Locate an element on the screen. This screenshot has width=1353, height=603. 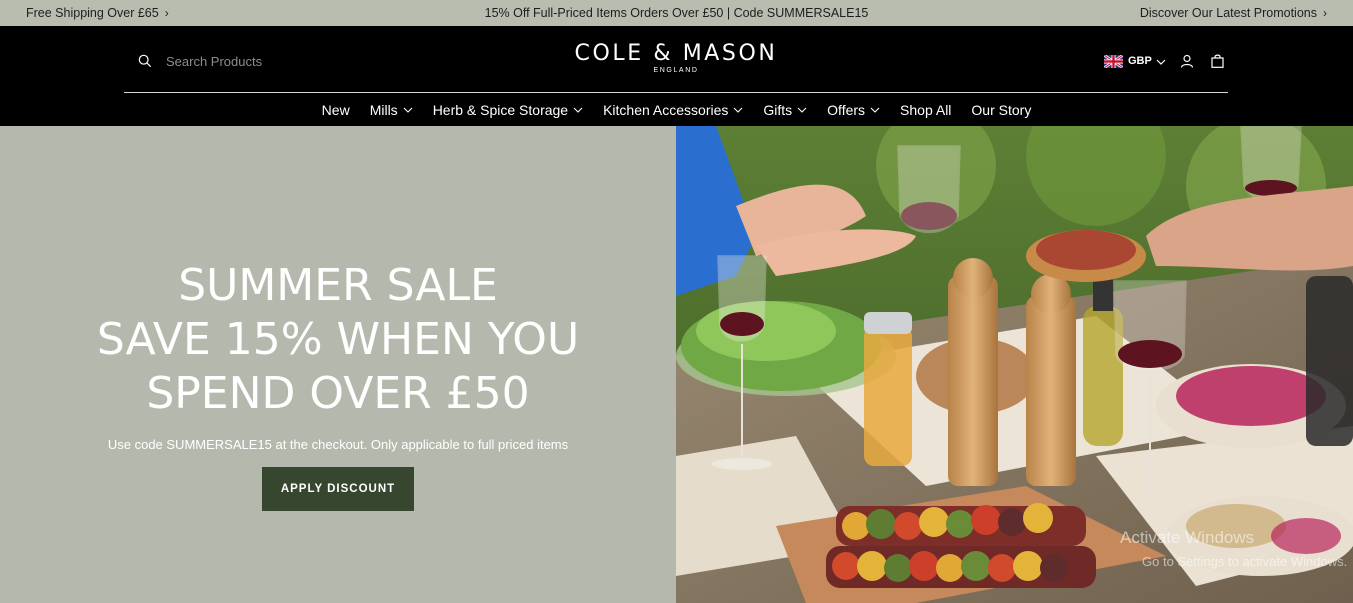
nav-item-our-story: Our Story is located at coordinates (1001, 110).